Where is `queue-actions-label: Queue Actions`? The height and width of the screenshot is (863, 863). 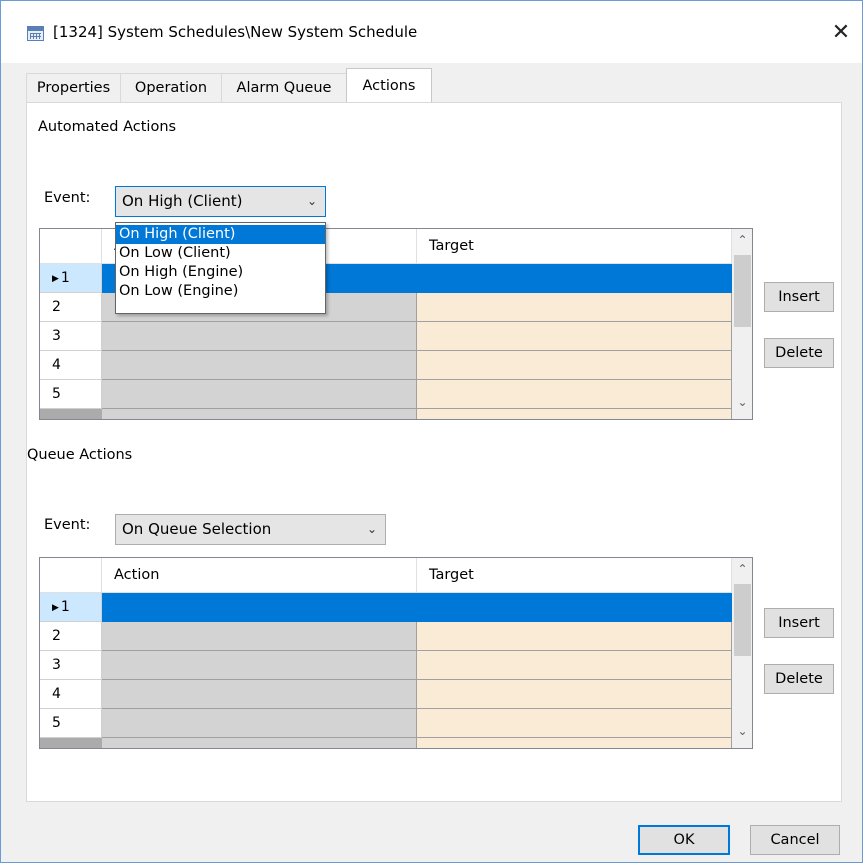
queue-actions-label: Queue Actions is located at coordinates (80, 455).